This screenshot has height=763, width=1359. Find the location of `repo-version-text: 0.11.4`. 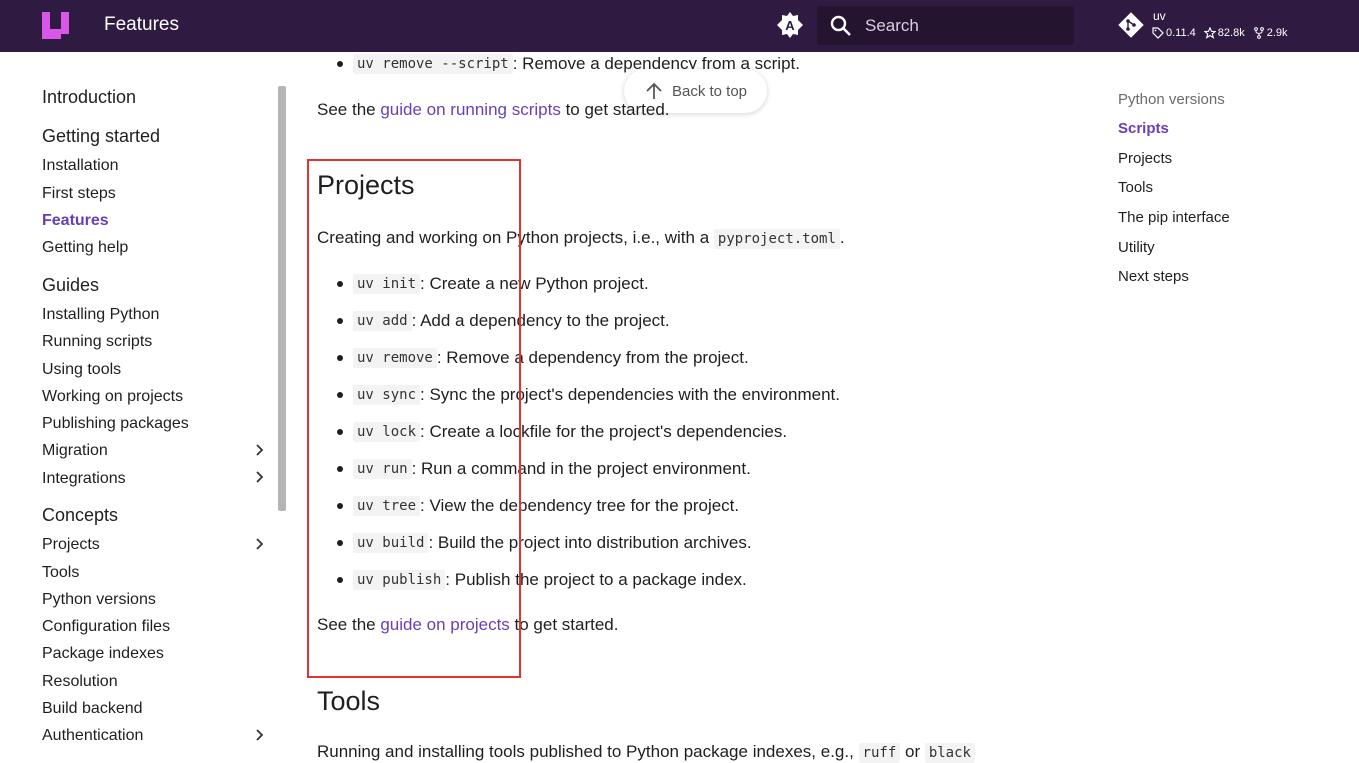

repo-version-text: 0.11.4 is located at coordinates (1181, 33).